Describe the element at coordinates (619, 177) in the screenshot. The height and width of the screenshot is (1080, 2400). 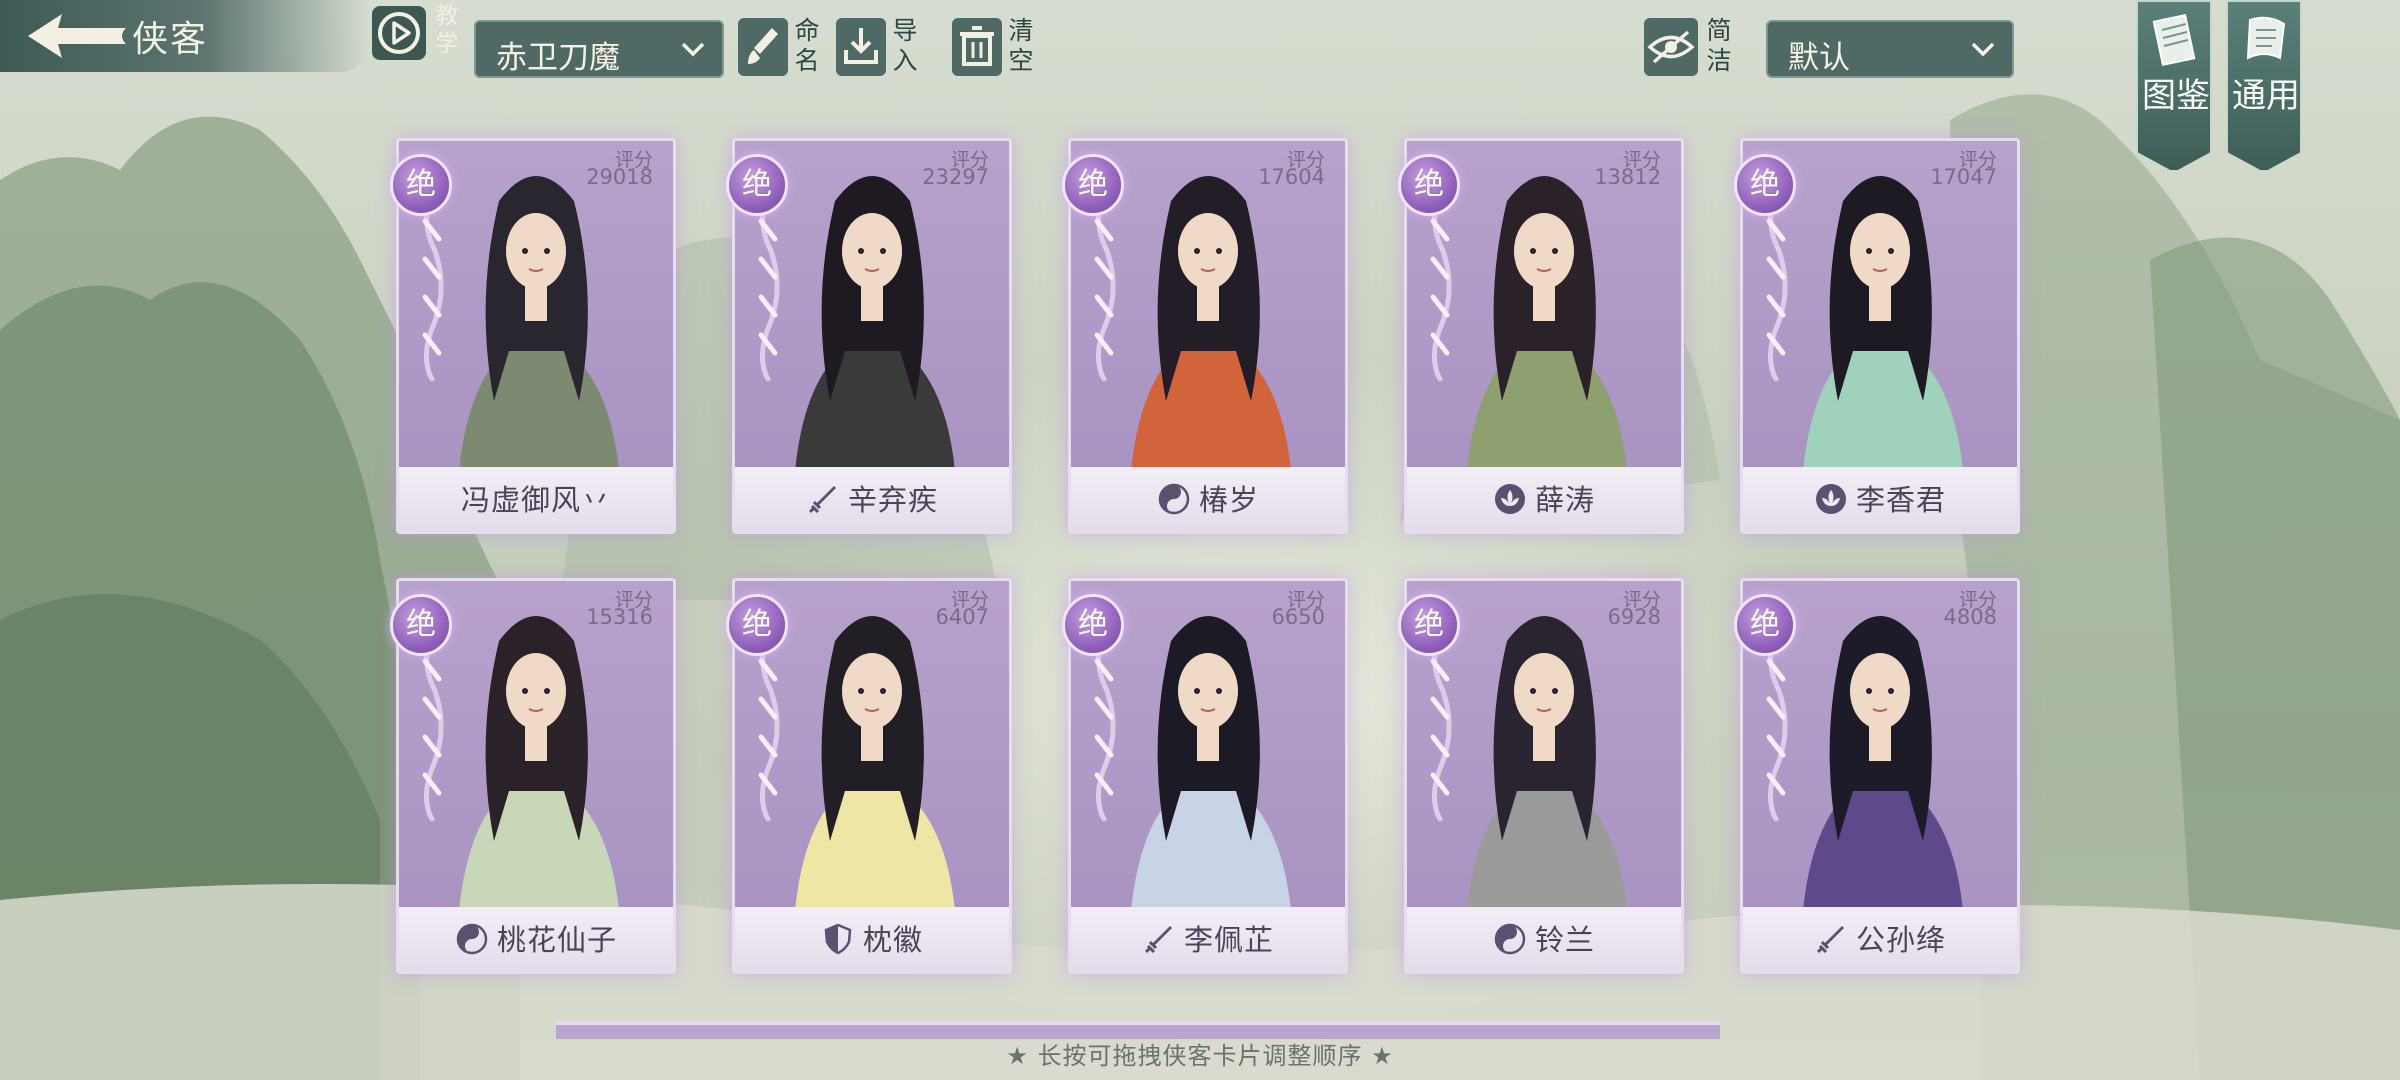
I see `score-value: 29018` at that location.